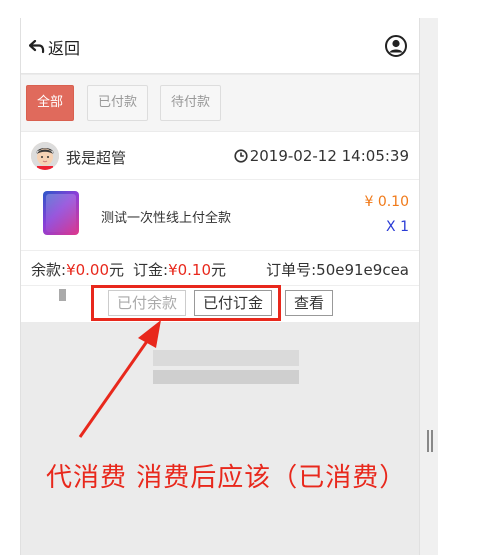 Image resolution: width=493 pixels, height=555 pixels. What do you see at coordinates (45, 156) in the screenshot?
I see `avatar` at bounding box center [45, 156].